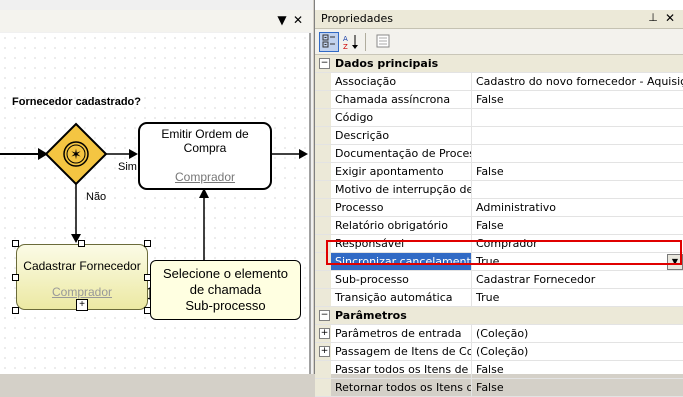  I want to click on property-row: Código, so click(499, 118).